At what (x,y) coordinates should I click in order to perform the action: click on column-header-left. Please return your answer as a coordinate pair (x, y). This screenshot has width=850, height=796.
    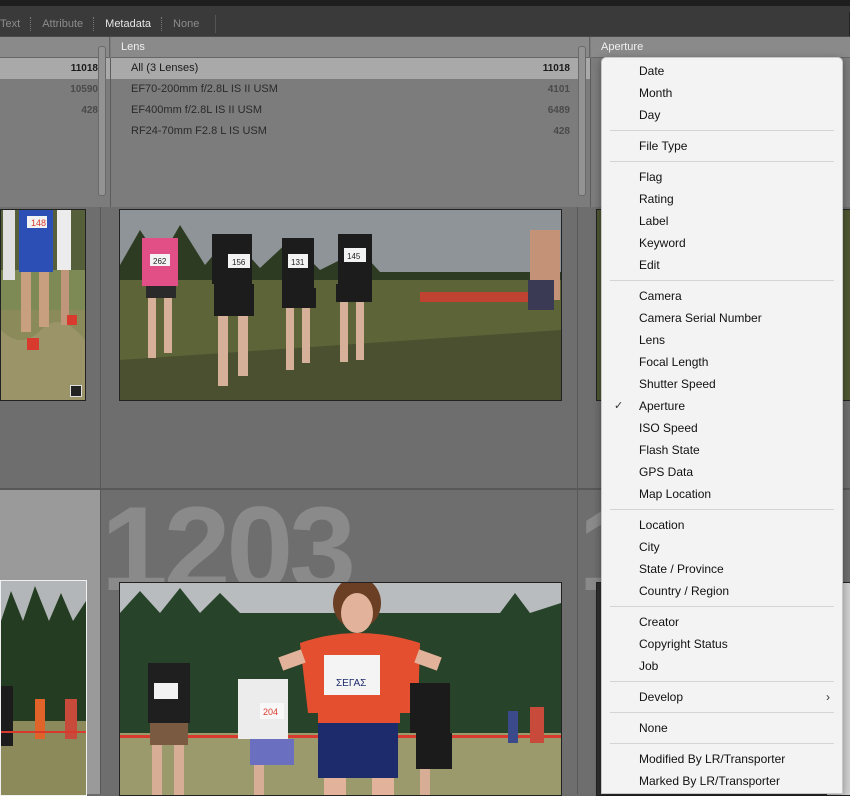
    Looking at the image, I should click on (55, 47).